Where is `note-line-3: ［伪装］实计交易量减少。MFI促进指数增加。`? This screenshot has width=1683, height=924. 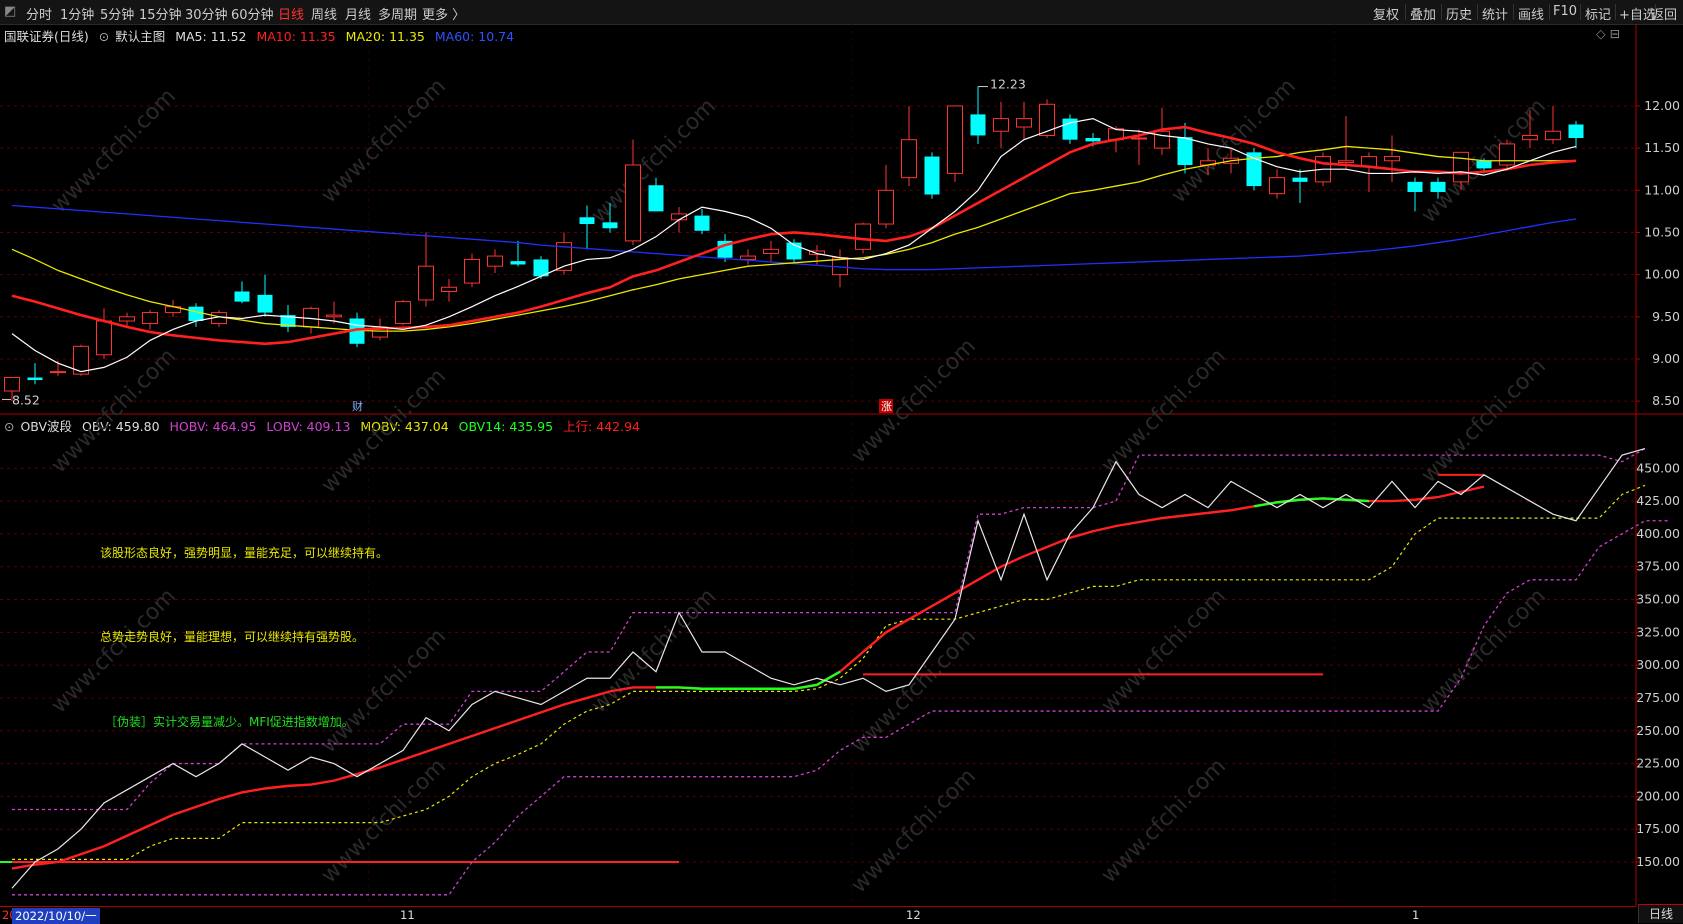
note-line-3: ［伪装］实计交易量减少。MFI促进指数增加。 is located at coordinates (229, 721).